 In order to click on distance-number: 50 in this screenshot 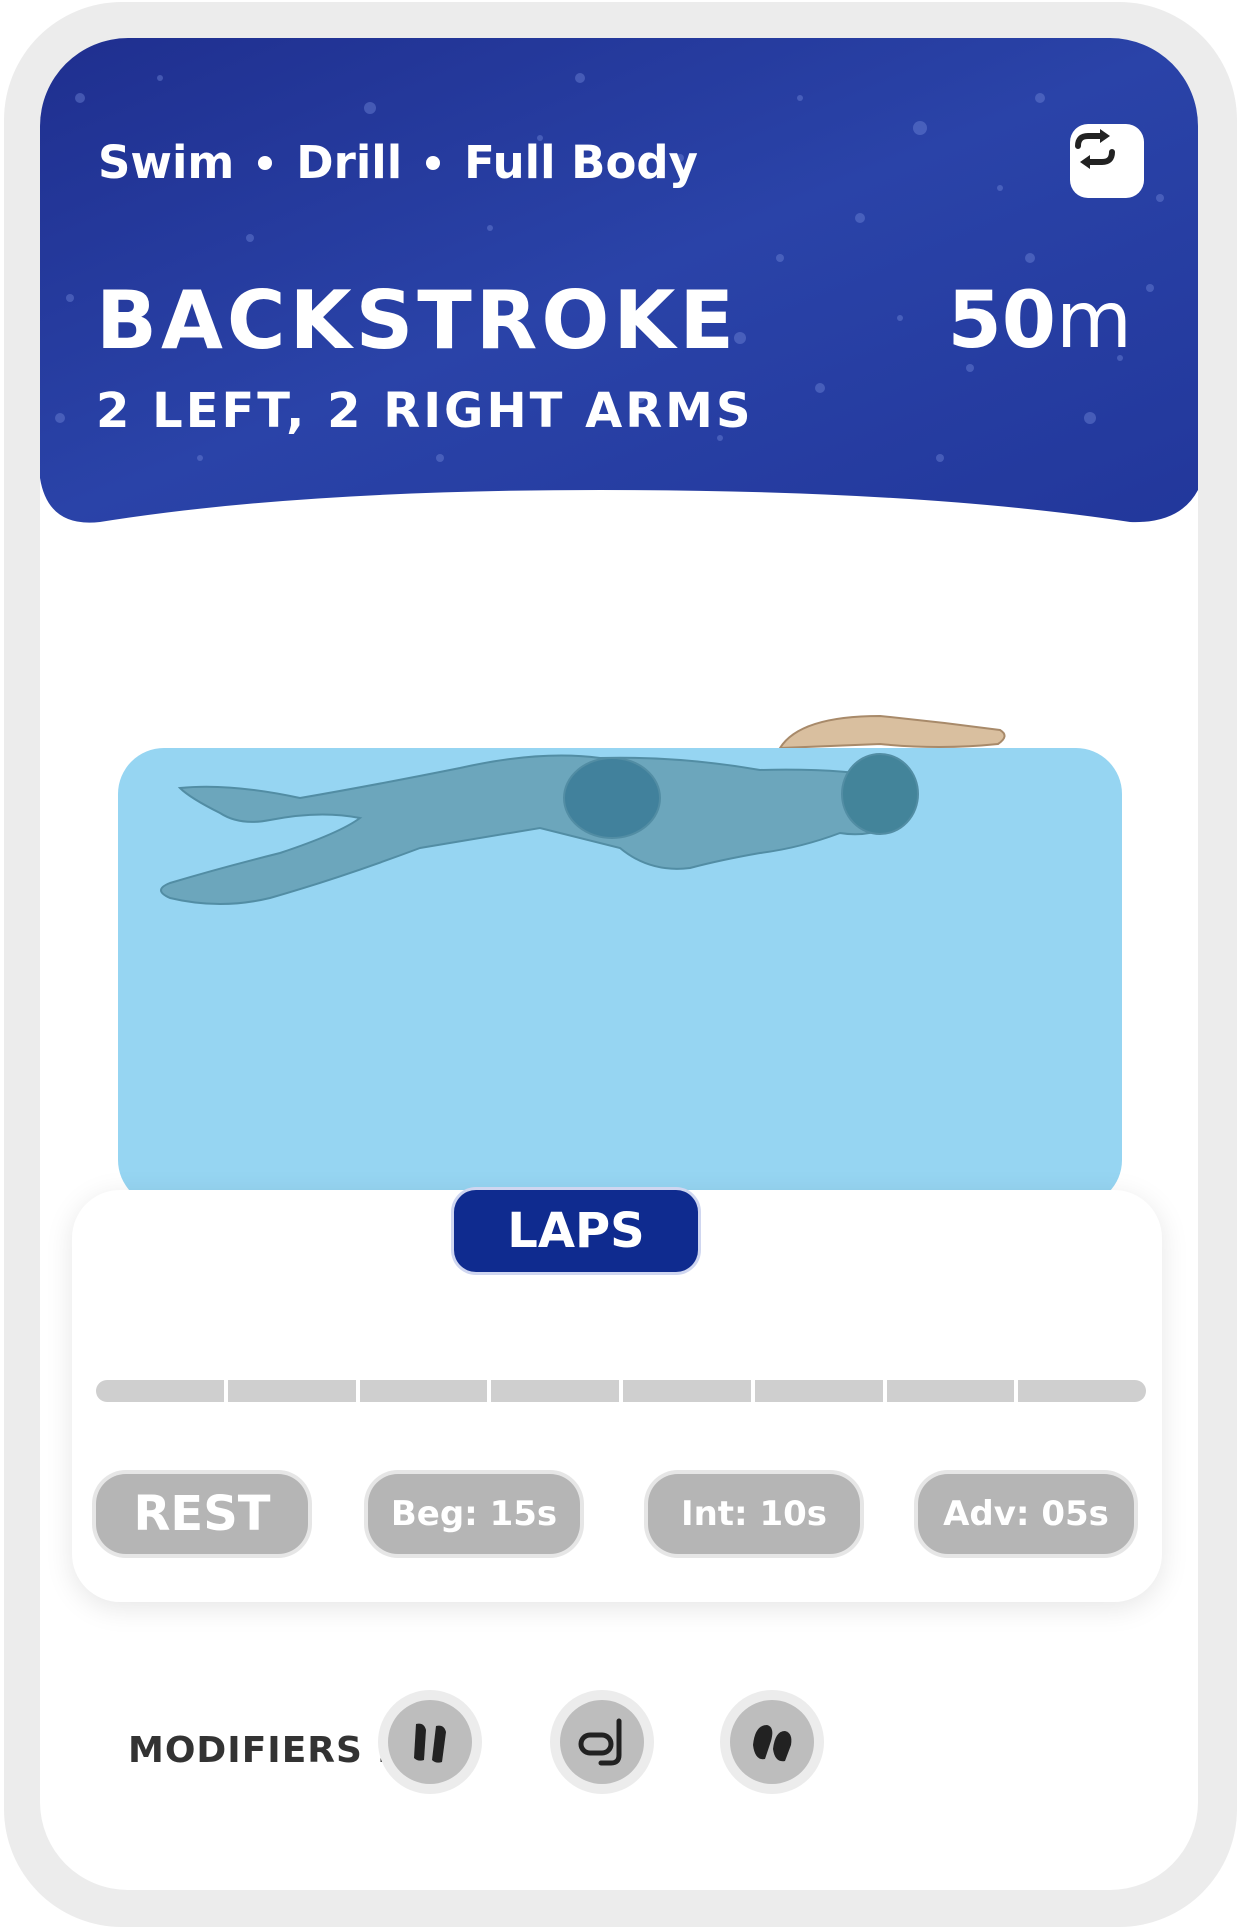, I will do `click(1002, 321)`.